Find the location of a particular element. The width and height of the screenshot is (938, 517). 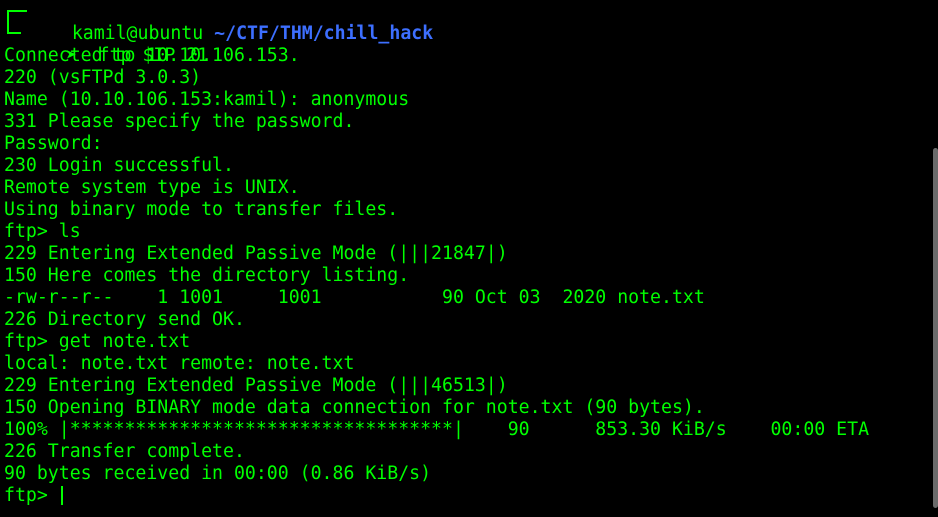

output-line: Password: is located at coordinates (53, 143).